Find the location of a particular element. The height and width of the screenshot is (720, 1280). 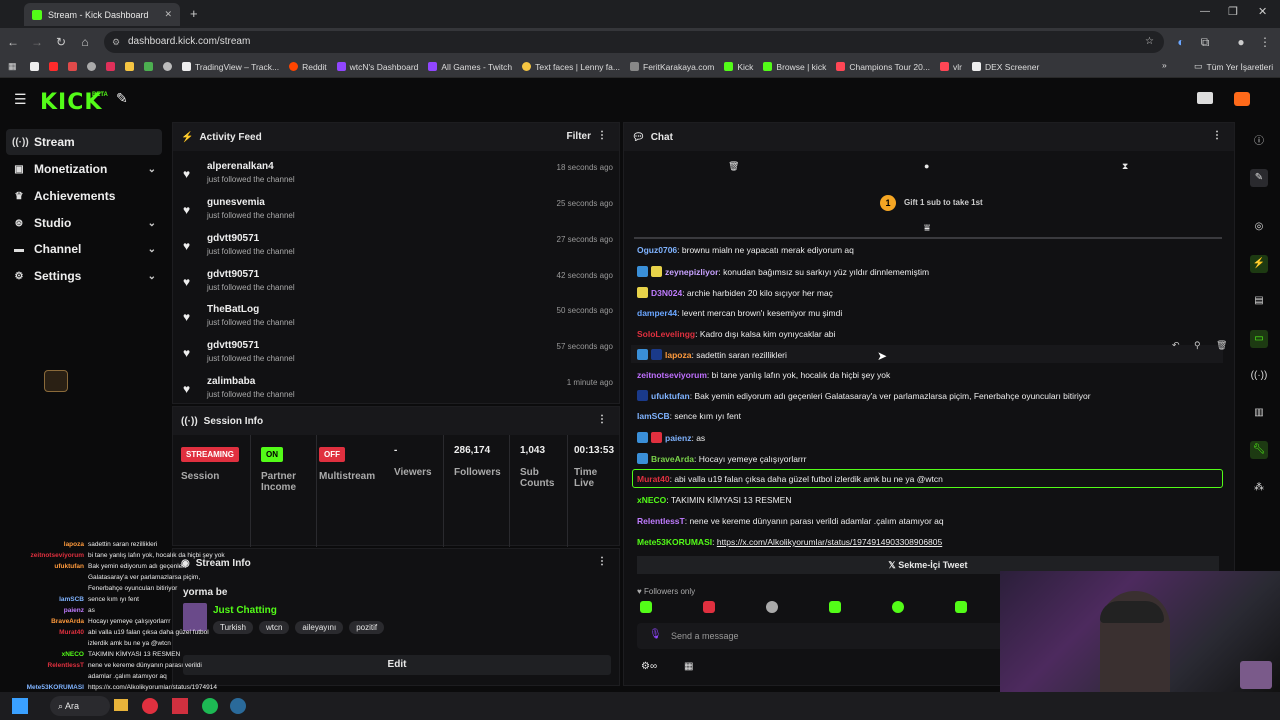

hourglass-icon: ⧗ is located at coordinates (1125, 166).